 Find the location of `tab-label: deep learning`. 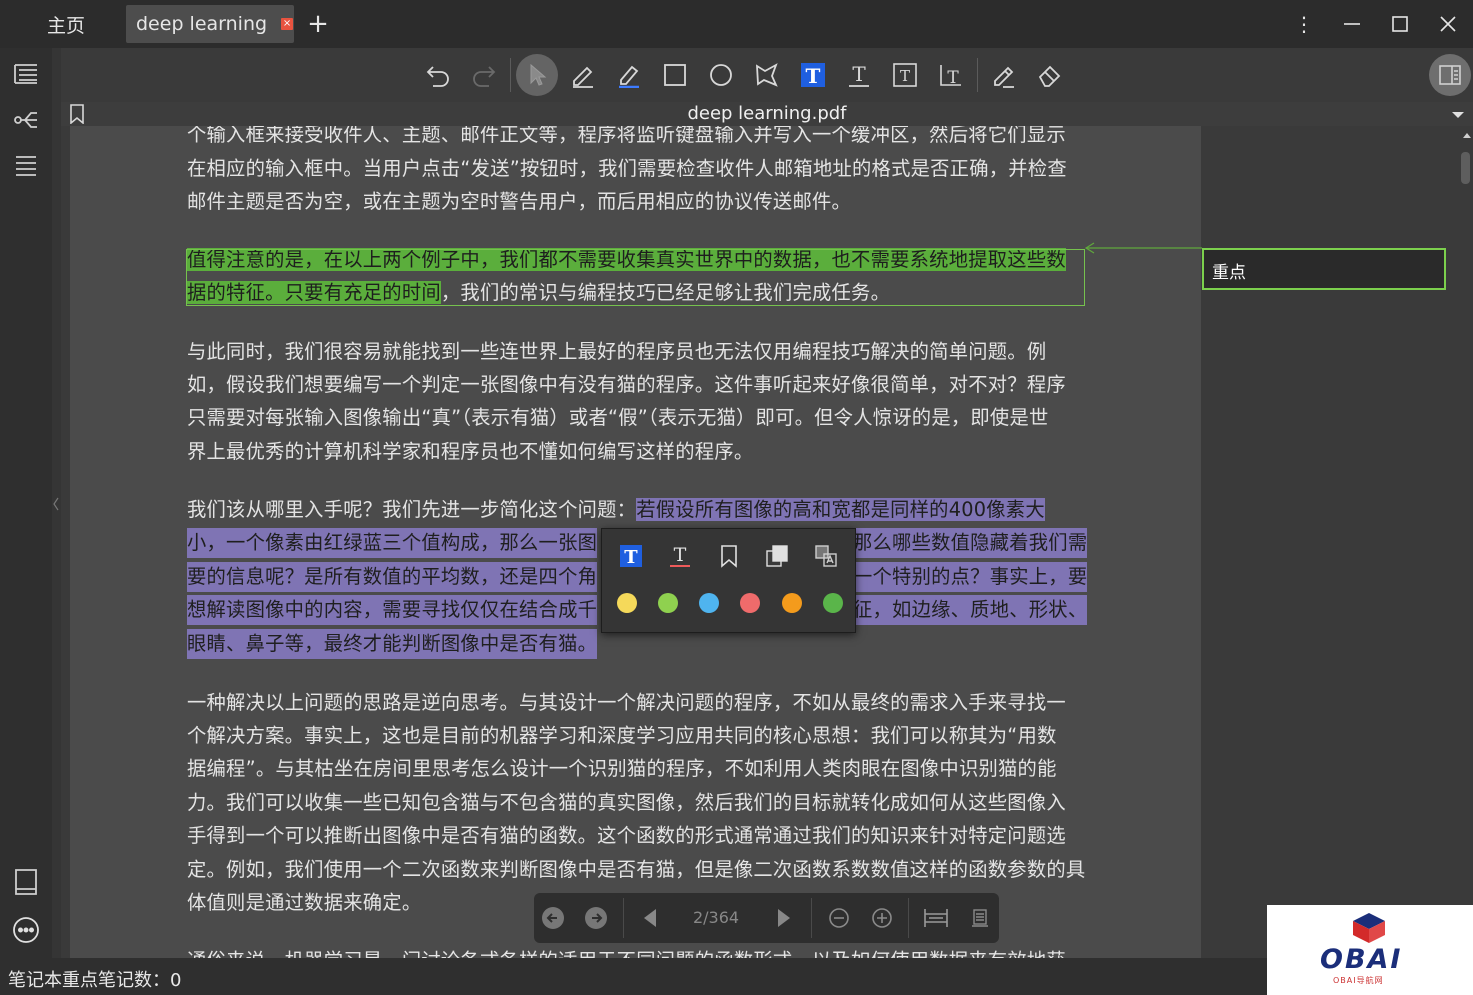

tab-label: deep learning is located at coordinates (202, 24).